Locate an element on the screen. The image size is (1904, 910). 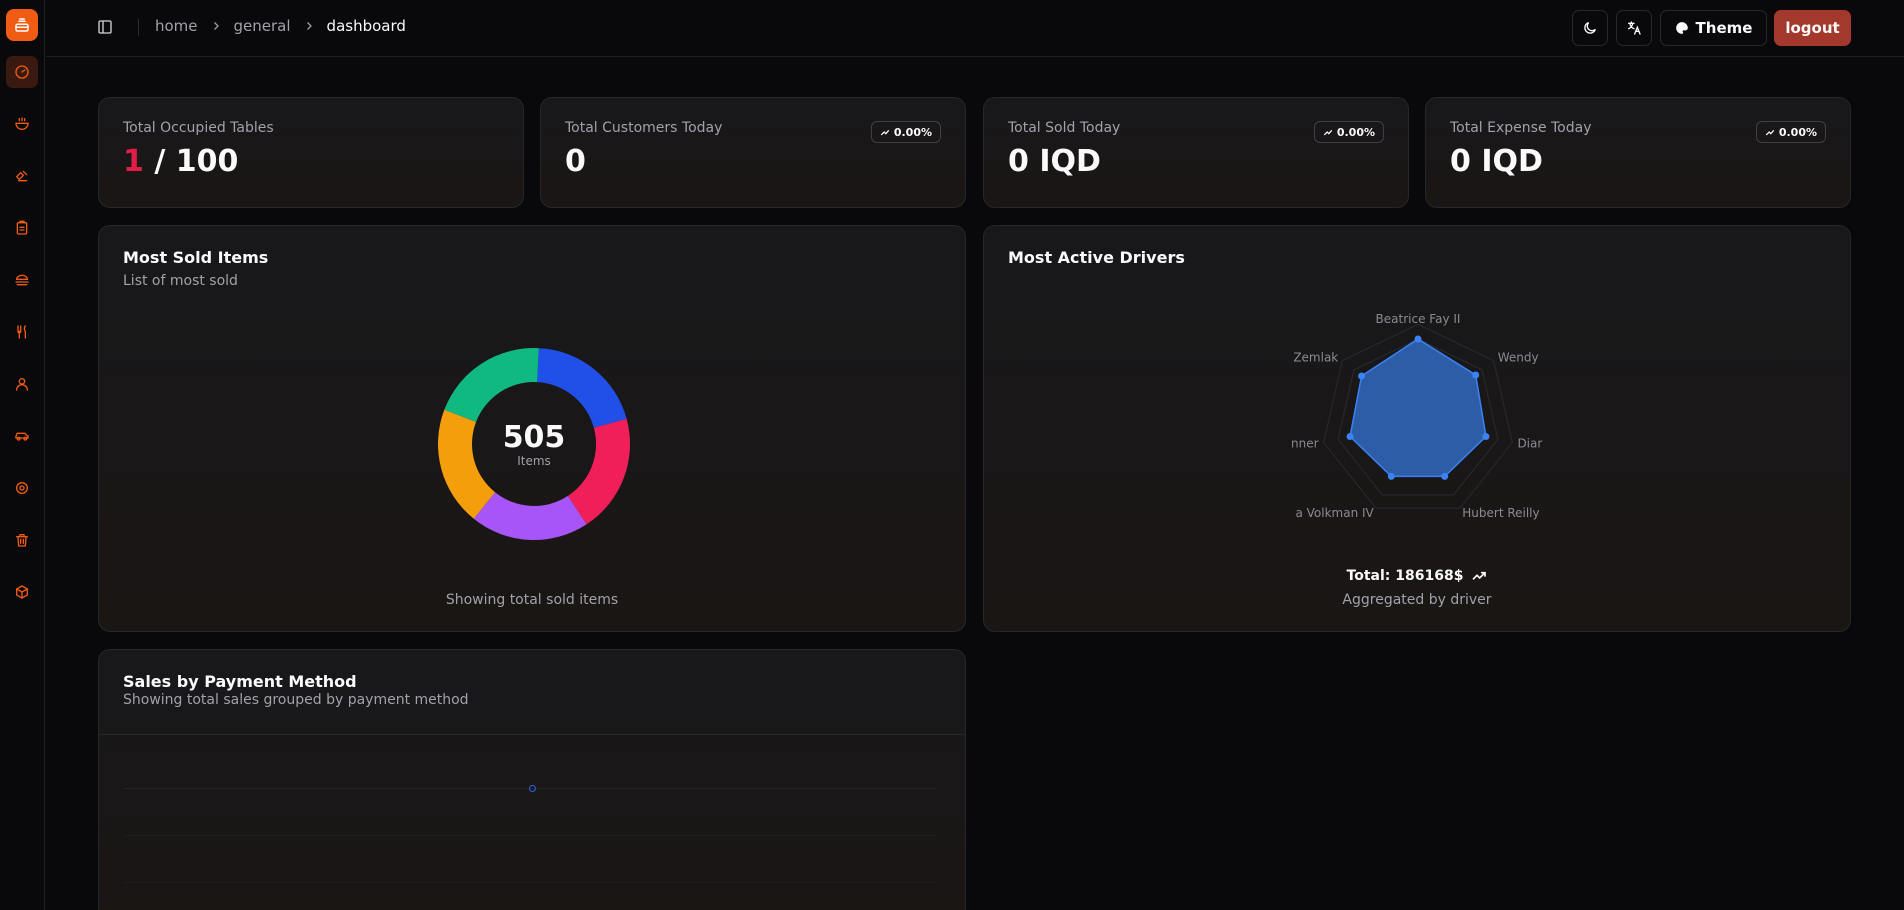
translate-icon is located at coordinates (1634, 28).